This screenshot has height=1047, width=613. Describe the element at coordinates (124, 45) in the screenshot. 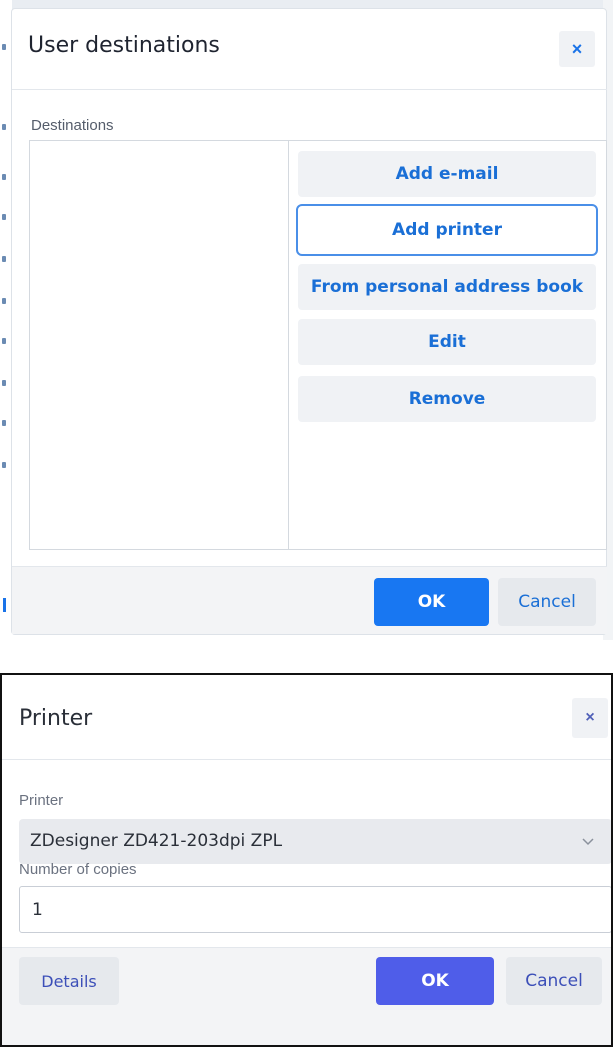

I see `dialog-title: User destinations` at that location.